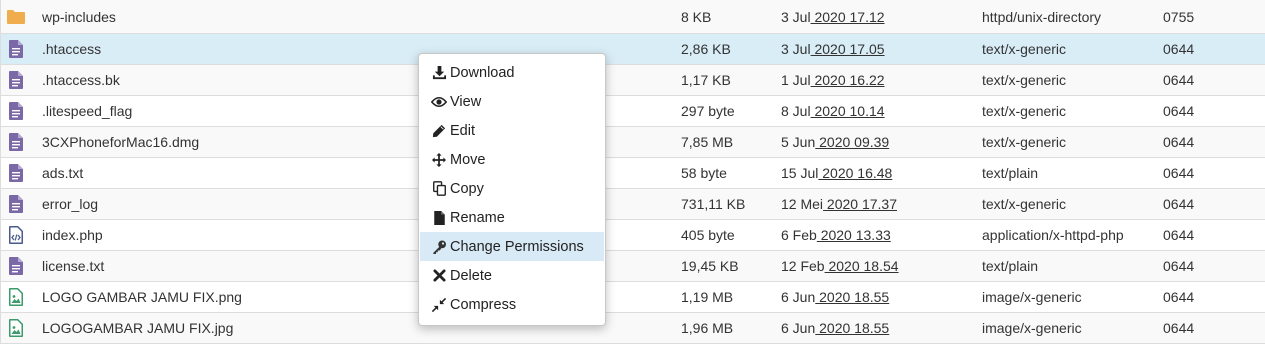 The image size is (1265, 344). I want to click on file-permissions: 0755, so click(1179, 16).